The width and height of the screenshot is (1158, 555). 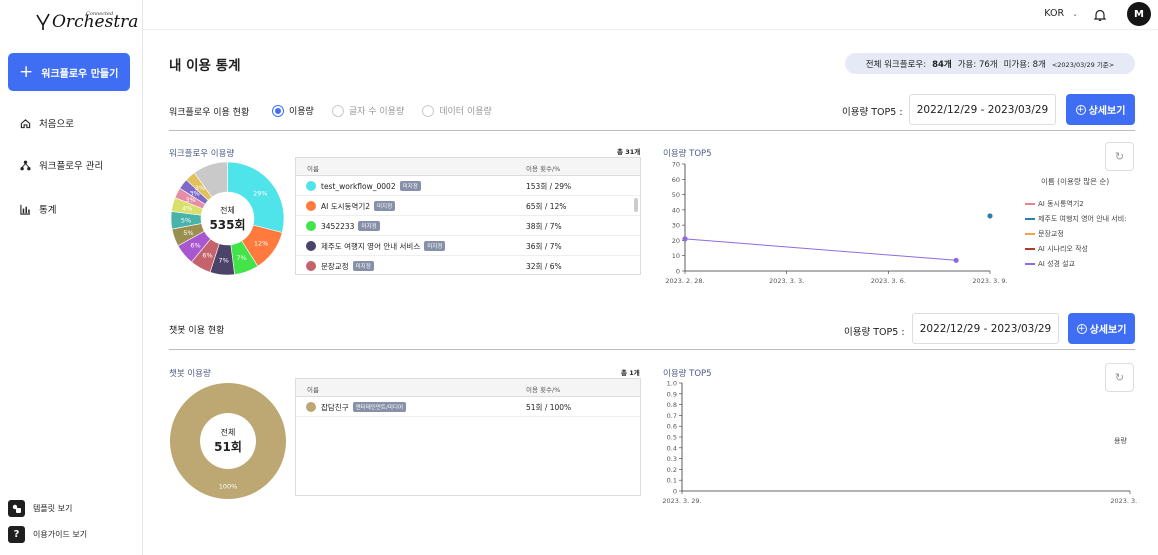 I want to click on language-value: KOR, so click(x=1054, y=13).